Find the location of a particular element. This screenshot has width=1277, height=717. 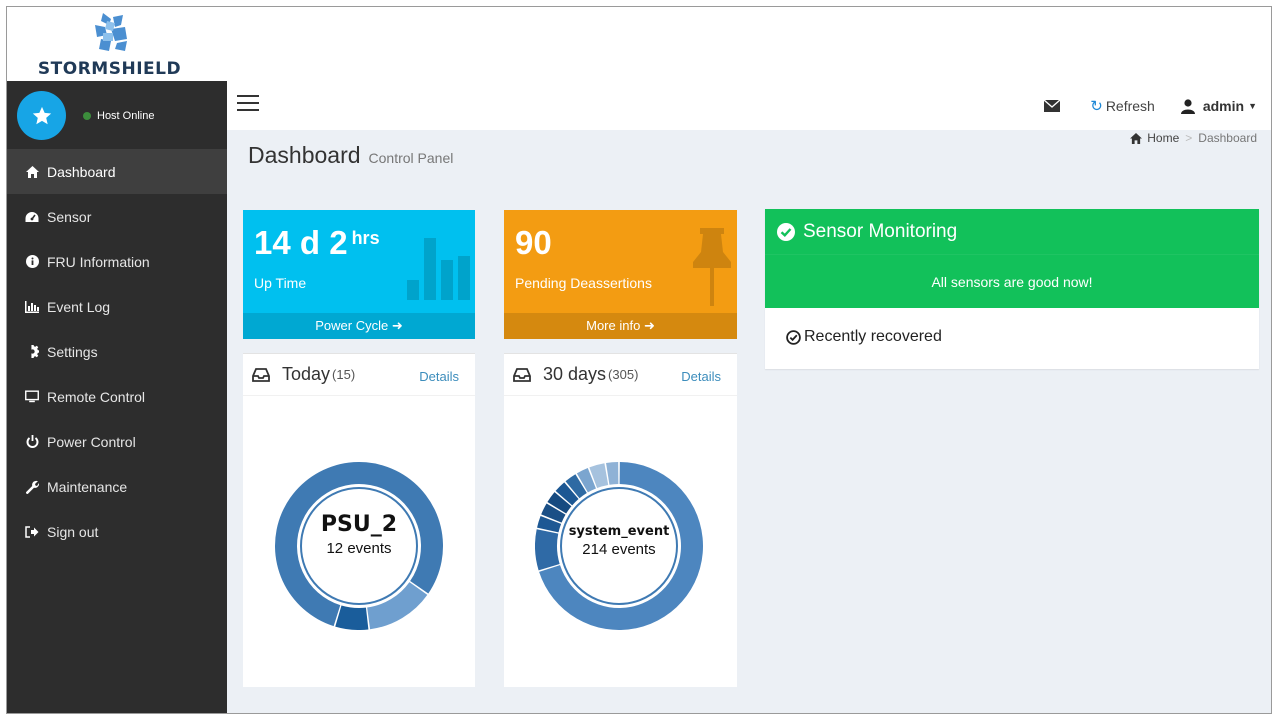

sidebar-item-label: Settings is located at coordinates (72, 351).